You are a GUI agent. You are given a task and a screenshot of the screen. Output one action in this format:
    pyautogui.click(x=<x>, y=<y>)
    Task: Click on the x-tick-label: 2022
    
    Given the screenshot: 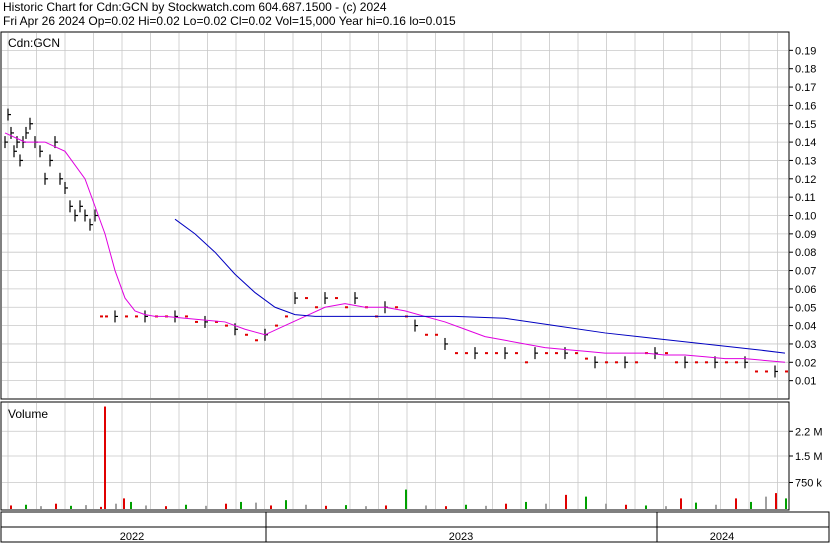 What is the action you would take?
    pyautogui.click(x=132, y=537)
    